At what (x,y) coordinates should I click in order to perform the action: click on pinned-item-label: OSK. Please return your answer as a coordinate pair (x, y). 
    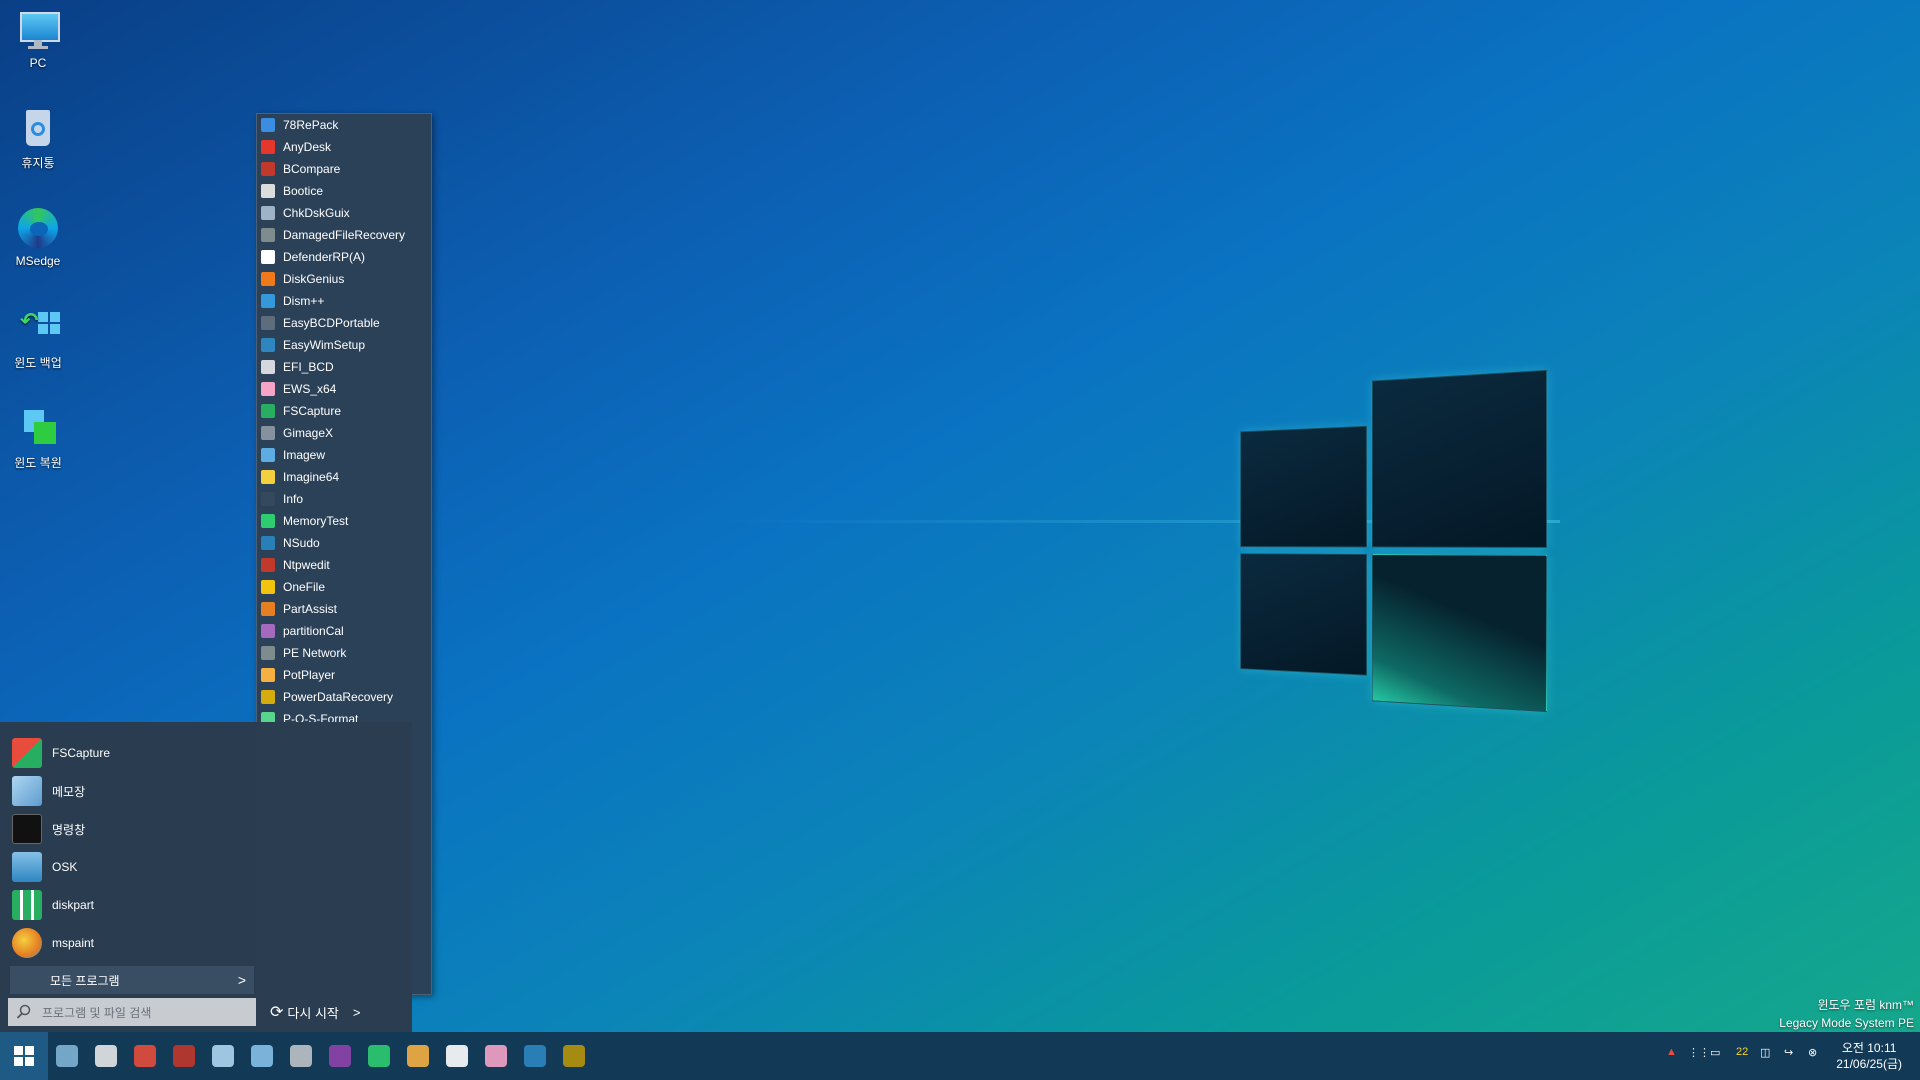
    Looking at the image, I should click on (65, 867).